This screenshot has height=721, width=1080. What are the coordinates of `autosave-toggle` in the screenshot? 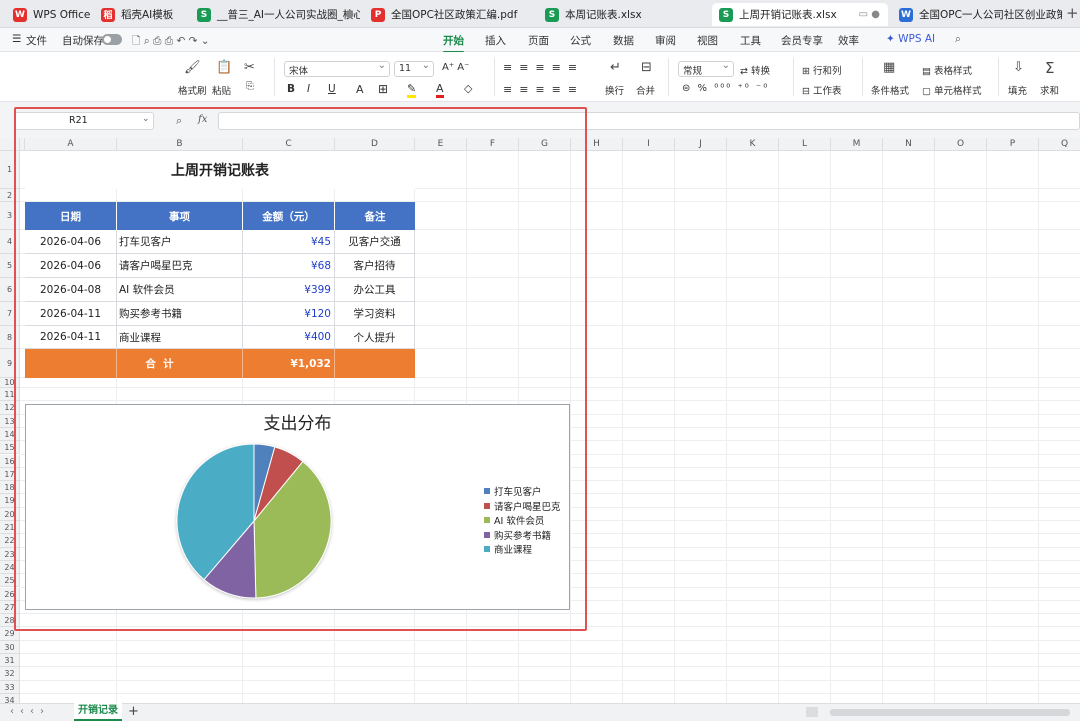 It's located at (112, 39).